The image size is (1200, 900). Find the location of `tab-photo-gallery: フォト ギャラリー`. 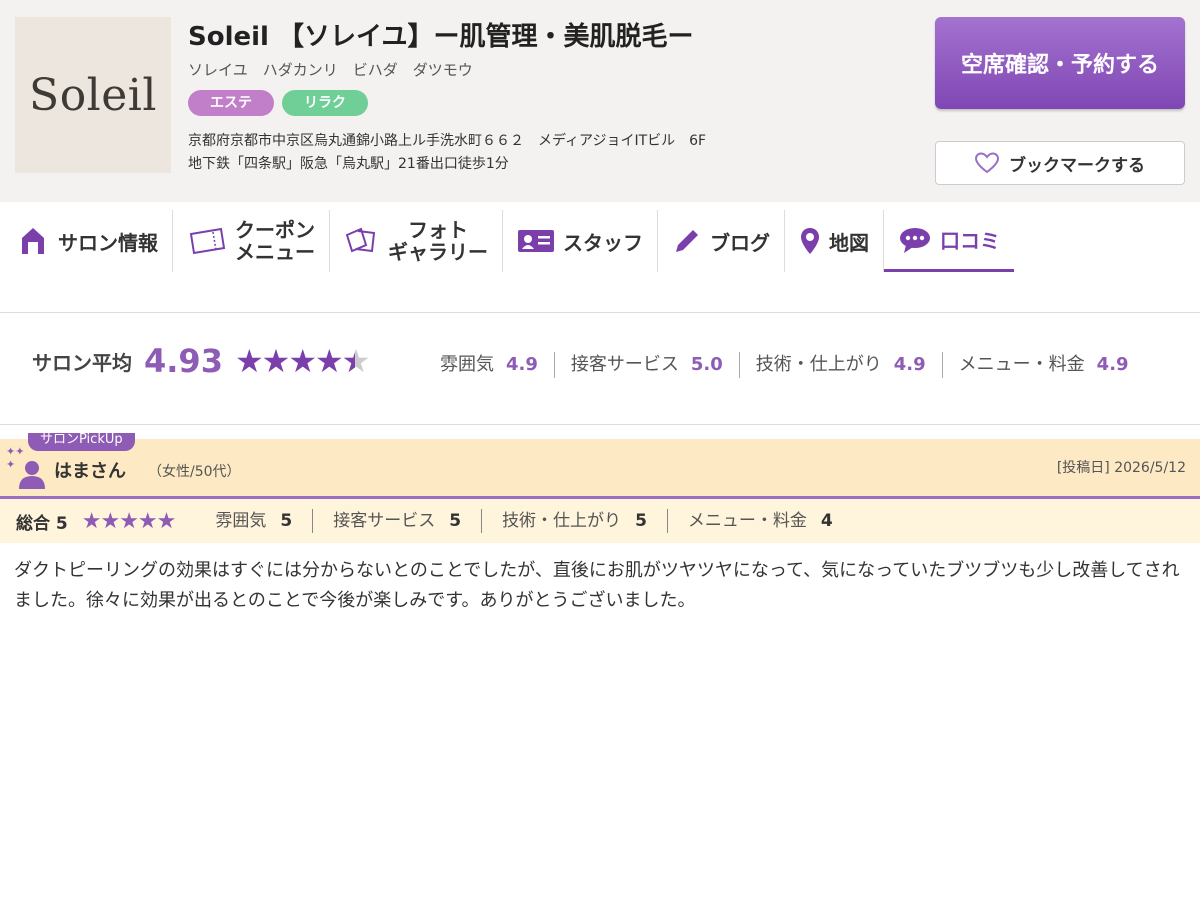

tab-photo-gallery: フォト ギャラリー is located at coordinates (416, 241).